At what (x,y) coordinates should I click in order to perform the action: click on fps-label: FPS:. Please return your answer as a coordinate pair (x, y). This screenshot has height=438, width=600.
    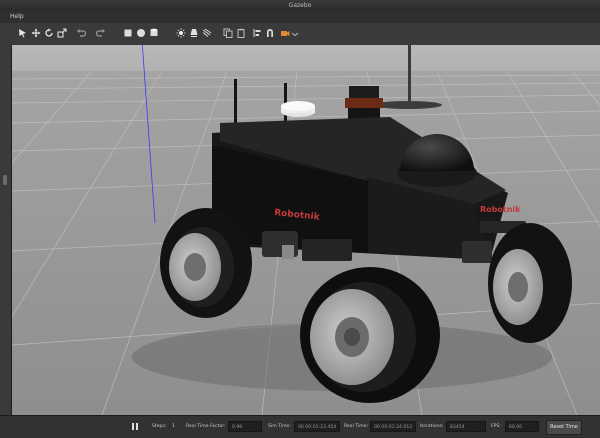
    Looking at the image, I should click on (496, 426).